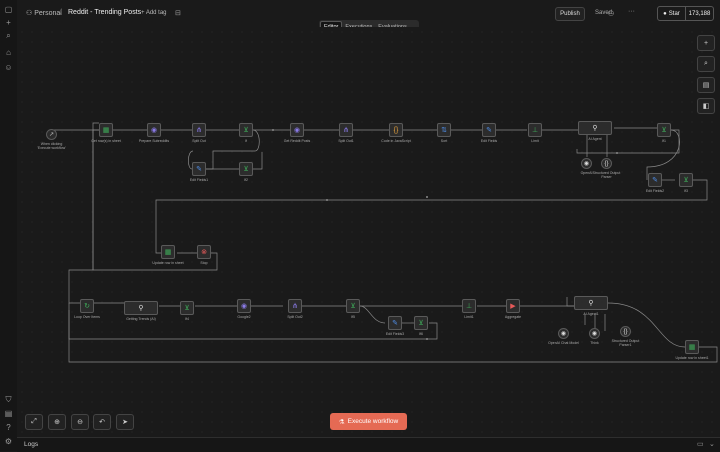  I want to click on workflow-node-sub5: {}, so click(625, 331).